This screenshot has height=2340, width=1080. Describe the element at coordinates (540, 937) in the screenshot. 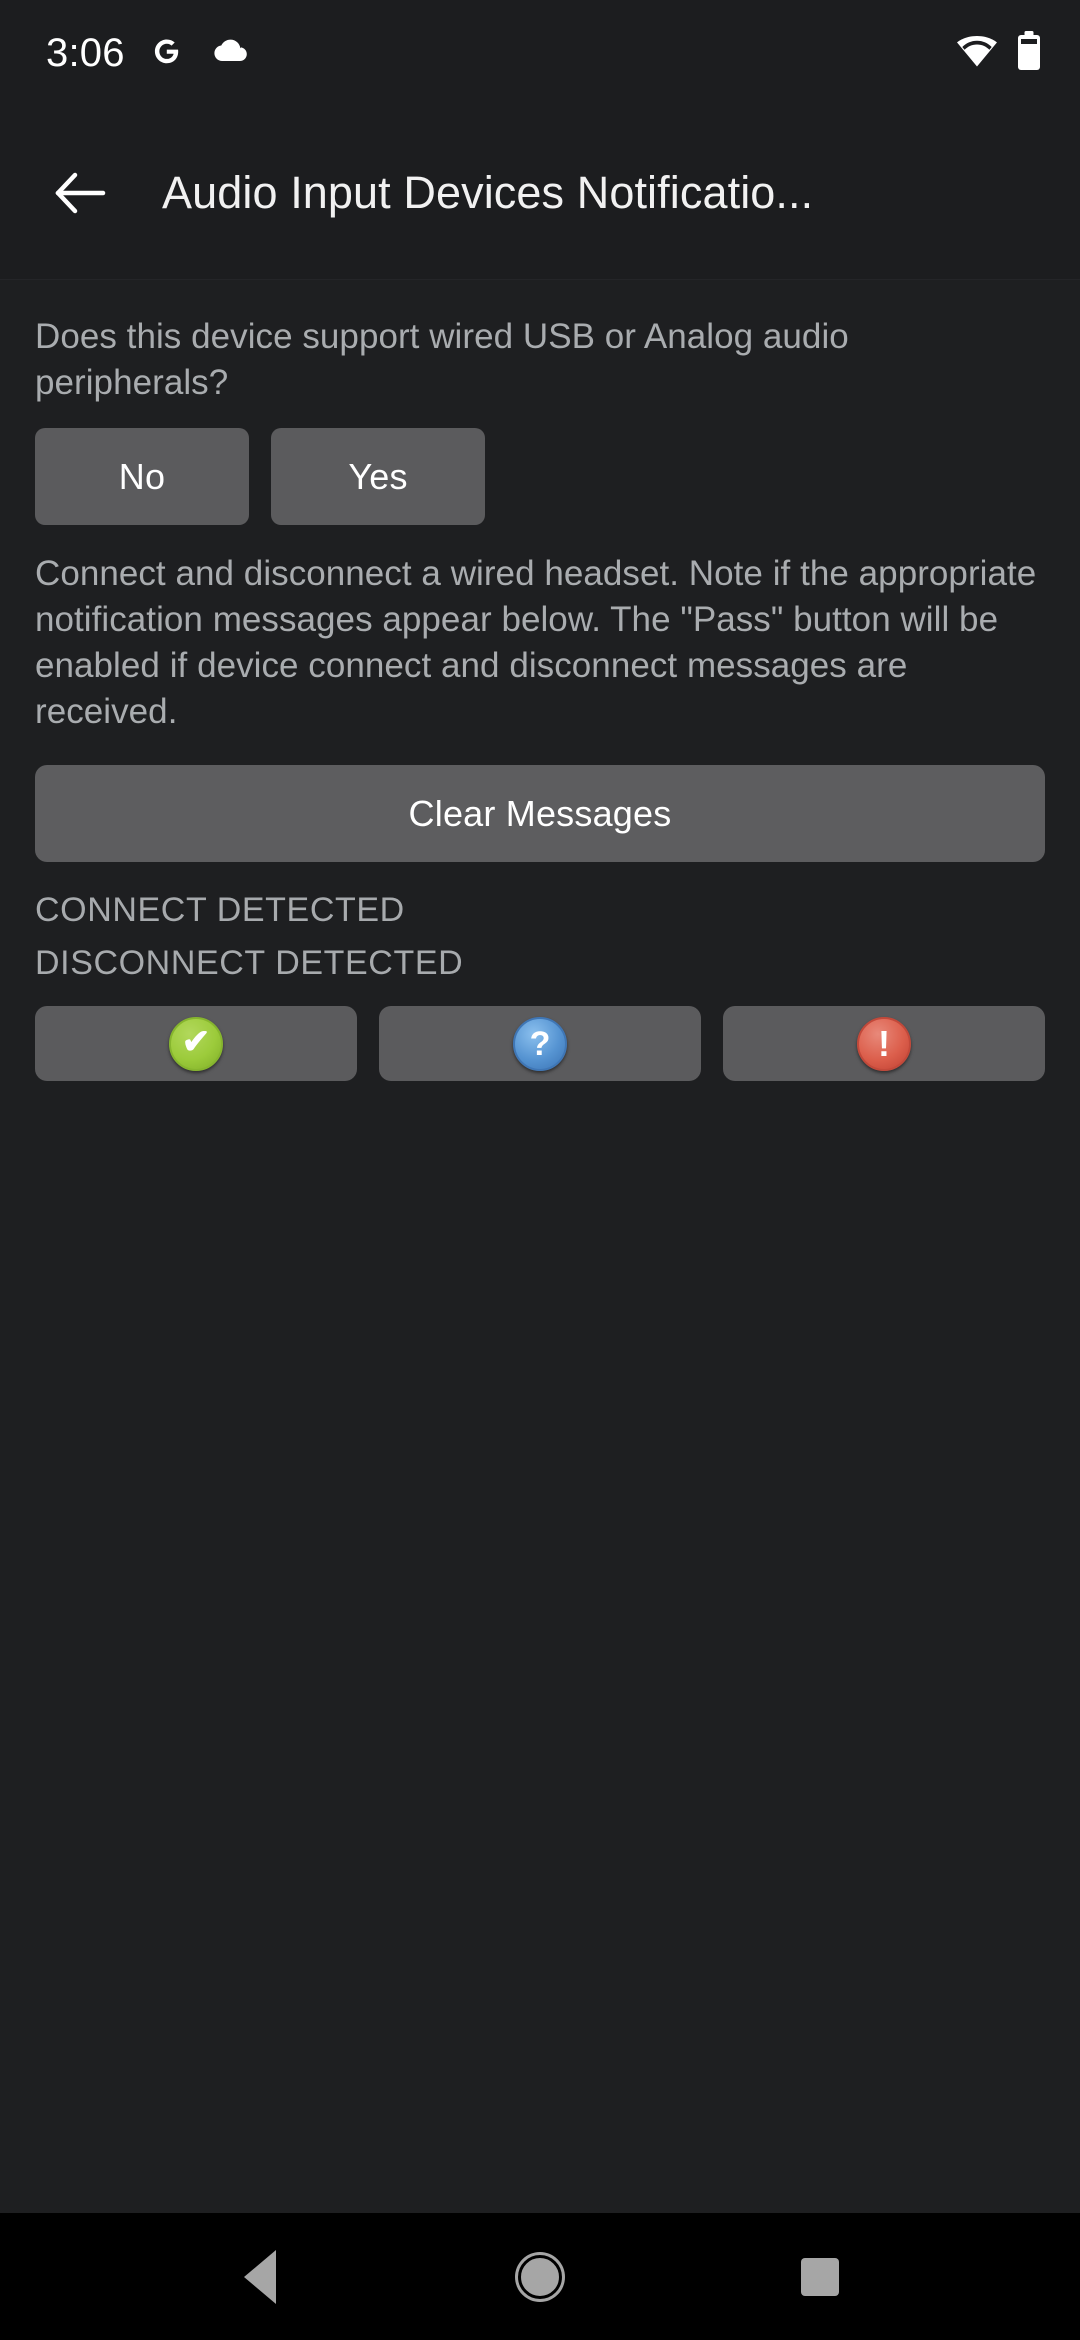

I see `detected-messages-list: CONNECT DETECTED DISCONNECT DETECTED` at that location.